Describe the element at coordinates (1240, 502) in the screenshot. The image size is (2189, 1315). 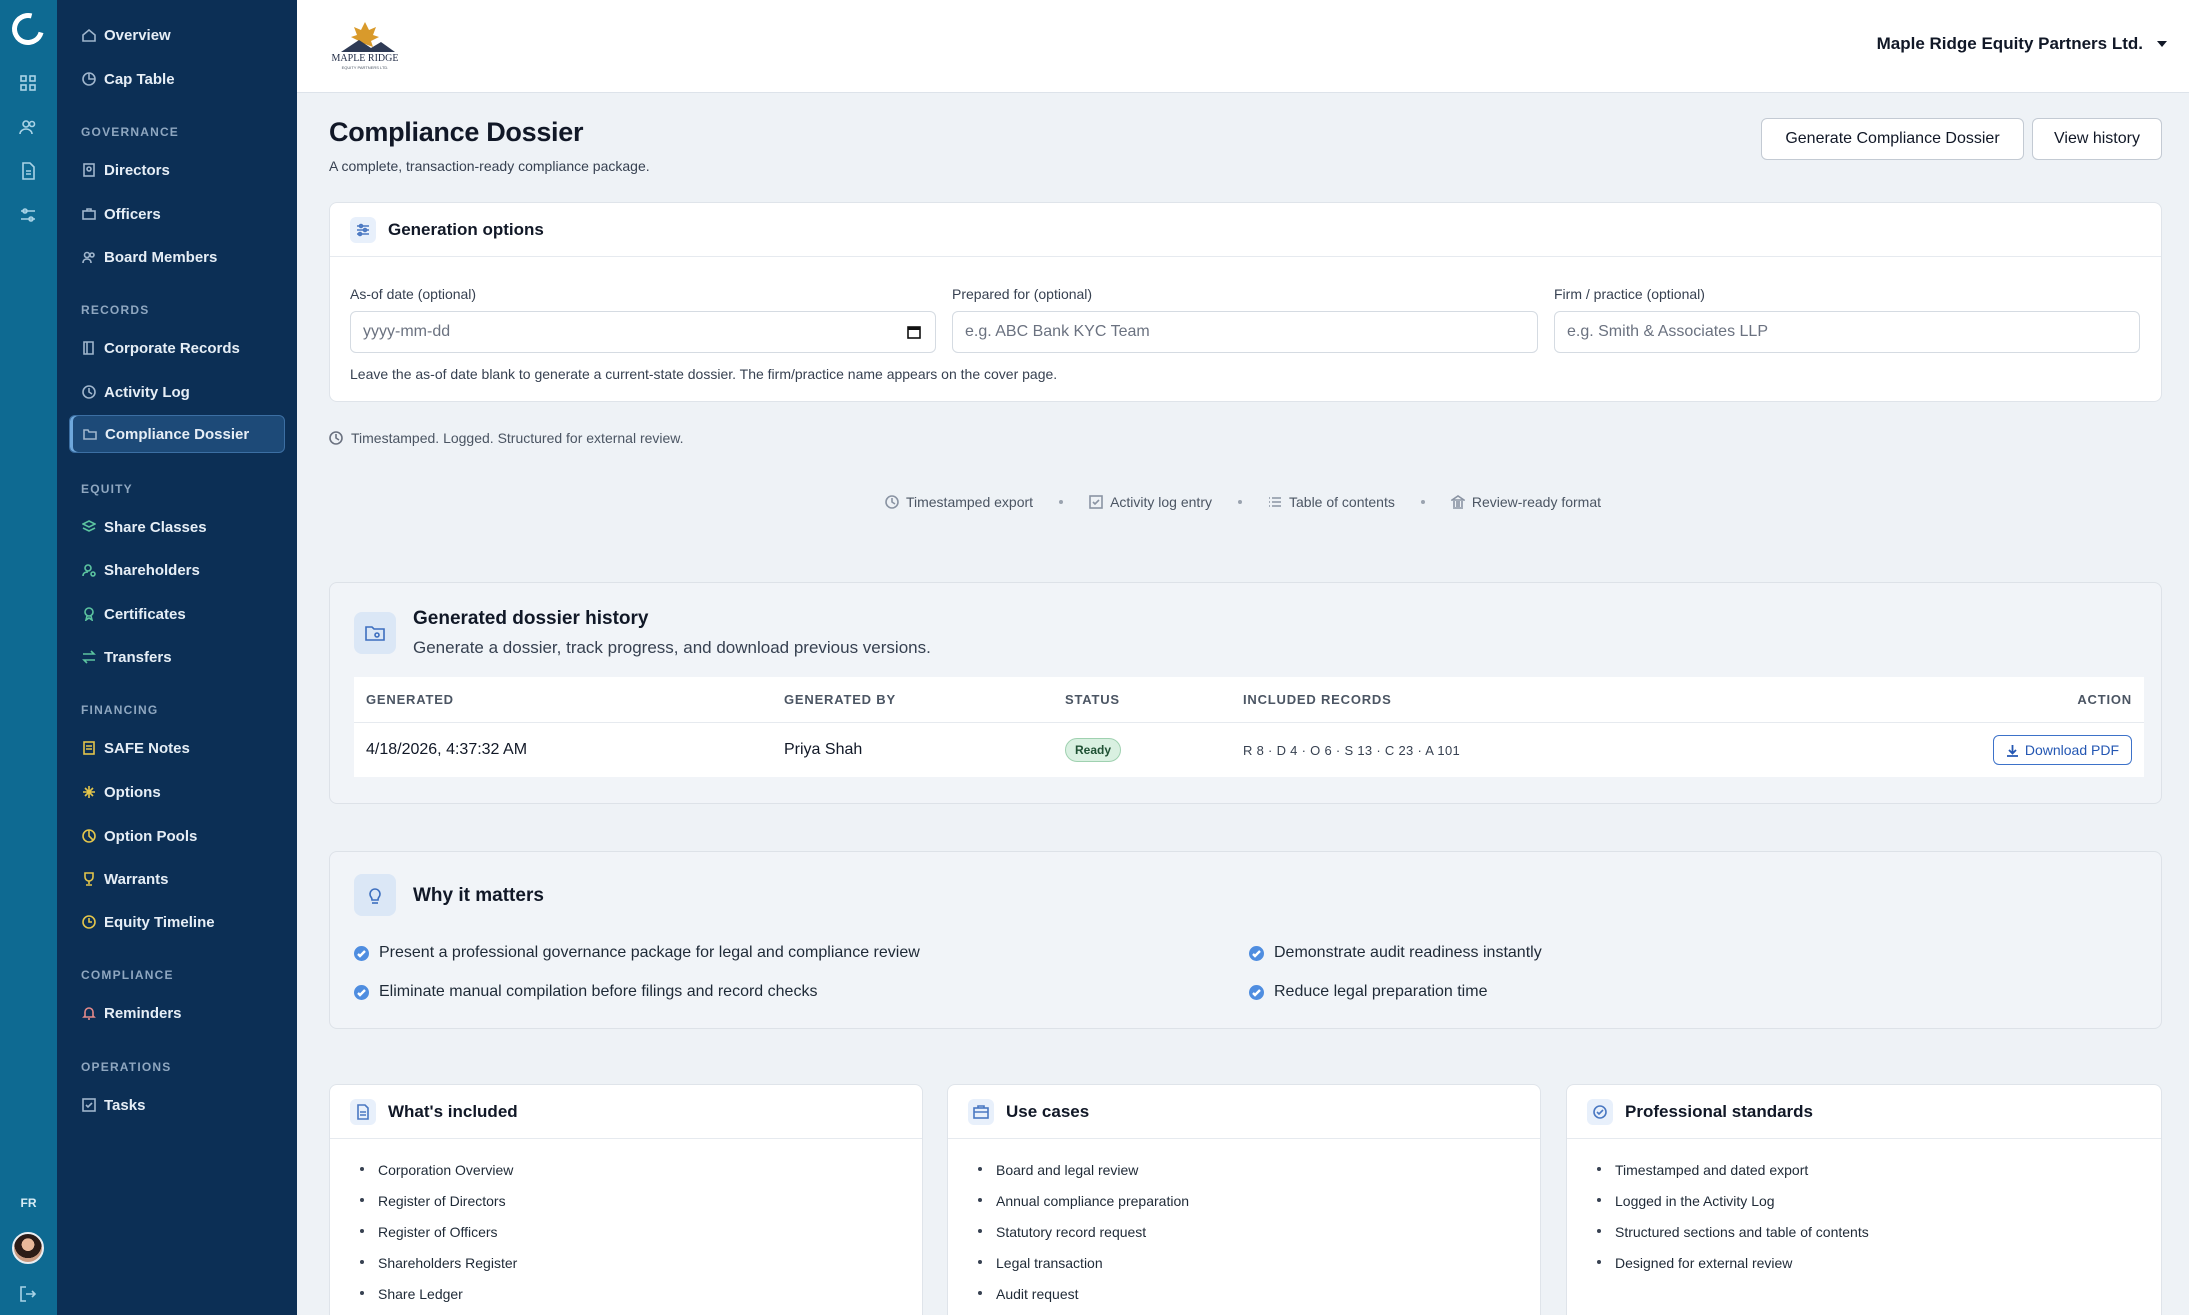
I see `separator-dot` at that location.